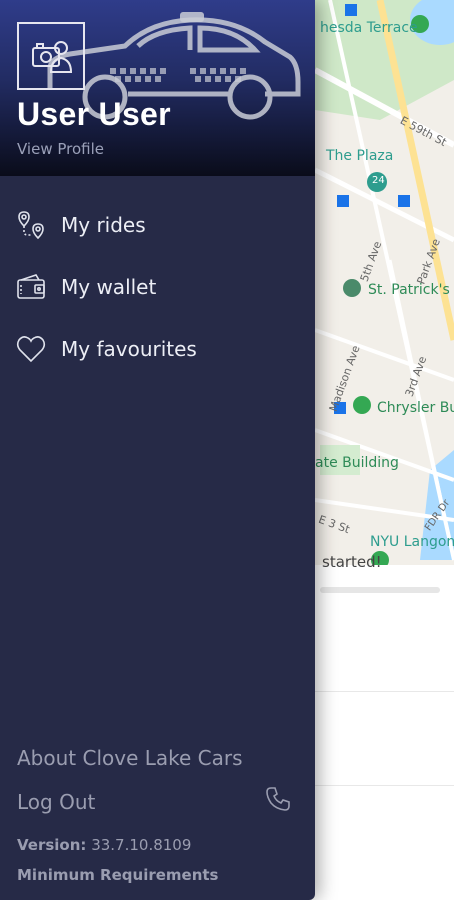 This screenshot has width=454, height=900. Describe the element at coordinates (60, 149) in the screenshot. I see `view-profile-link: View Profile` at that location.